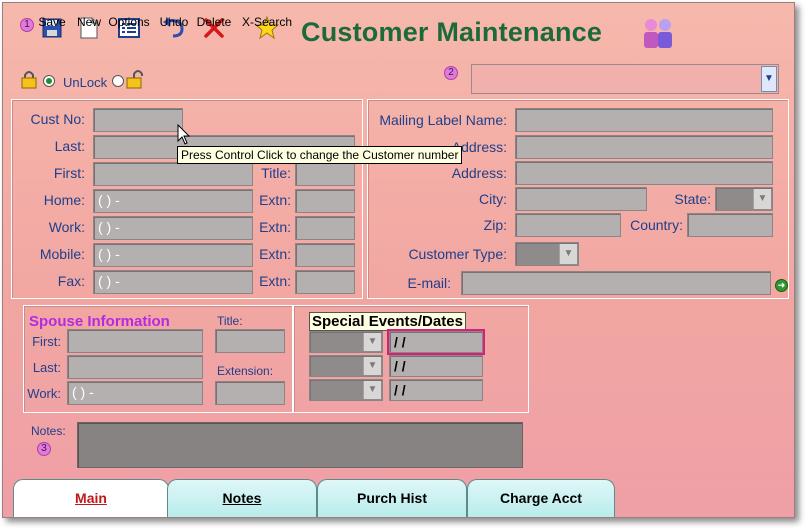  What do you see at coordinates (173, 201) in the screenshot?
I see `home-phone-field: ( ) -` at bounding box center [173, 201].